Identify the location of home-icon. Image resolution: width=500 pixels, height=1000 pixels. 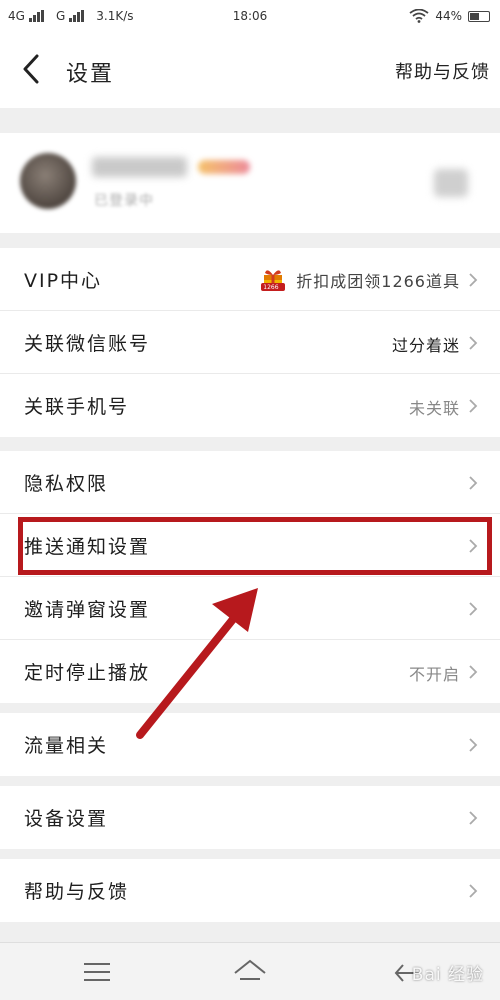
(250, 972).